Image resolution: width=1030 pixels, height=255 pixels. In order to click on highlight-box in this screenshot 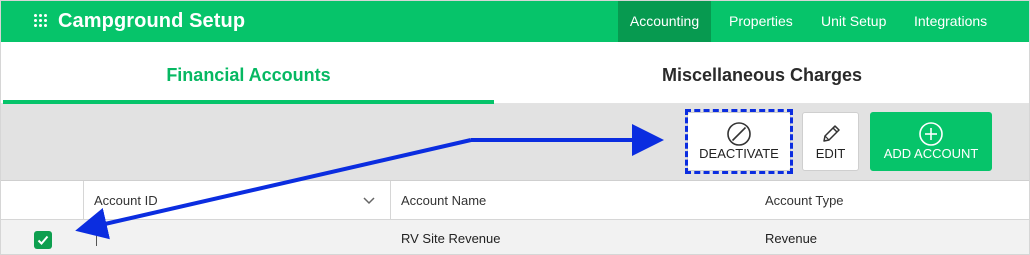, I will do `click(739, 141)`.